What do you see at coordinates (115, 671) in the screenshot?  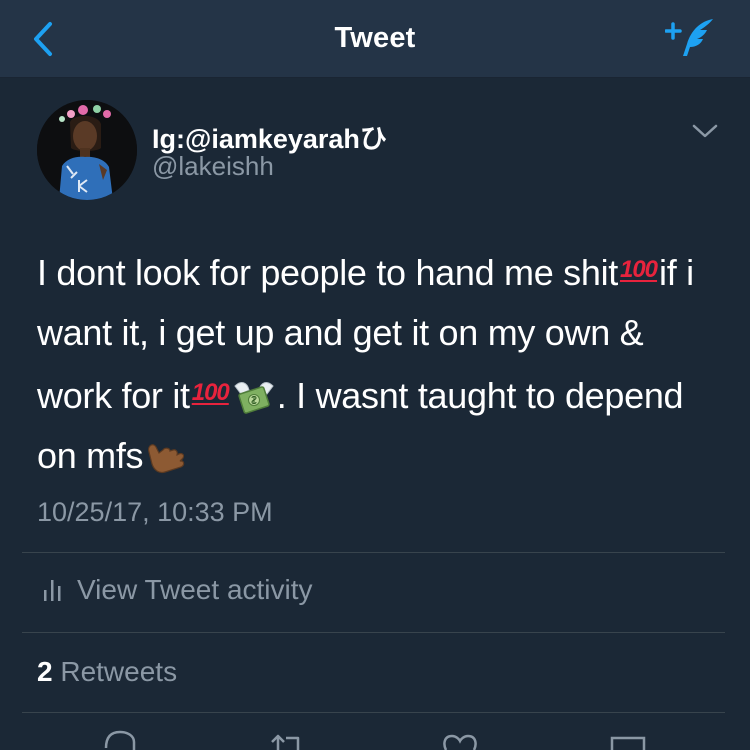 I see `retweet-count-label: Retweets` at bounding box center [115, 671].